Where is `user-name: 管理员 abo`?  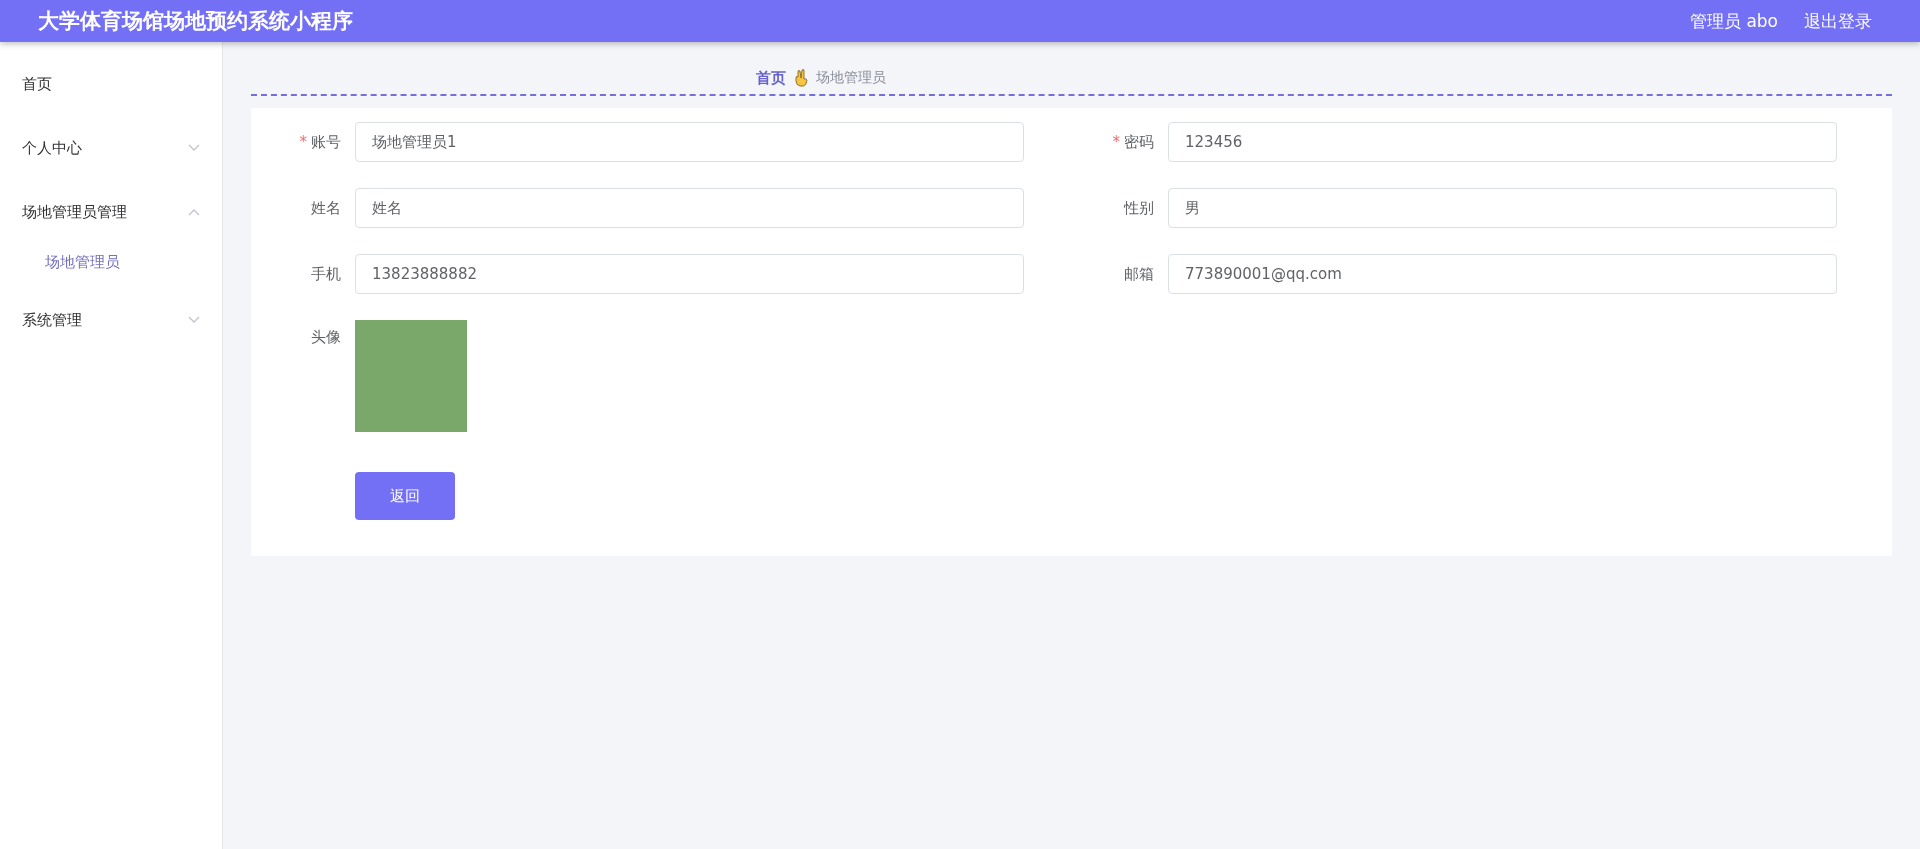
user-name: 管理员 abo is located at coordinates (1734, 21).